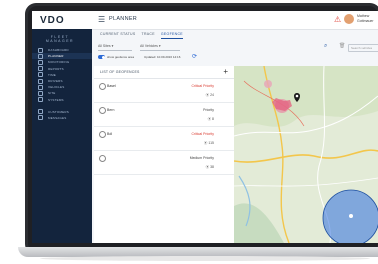  I want to click on geofence-row: Medium Priority ⦿ 38, so click(164, 163).